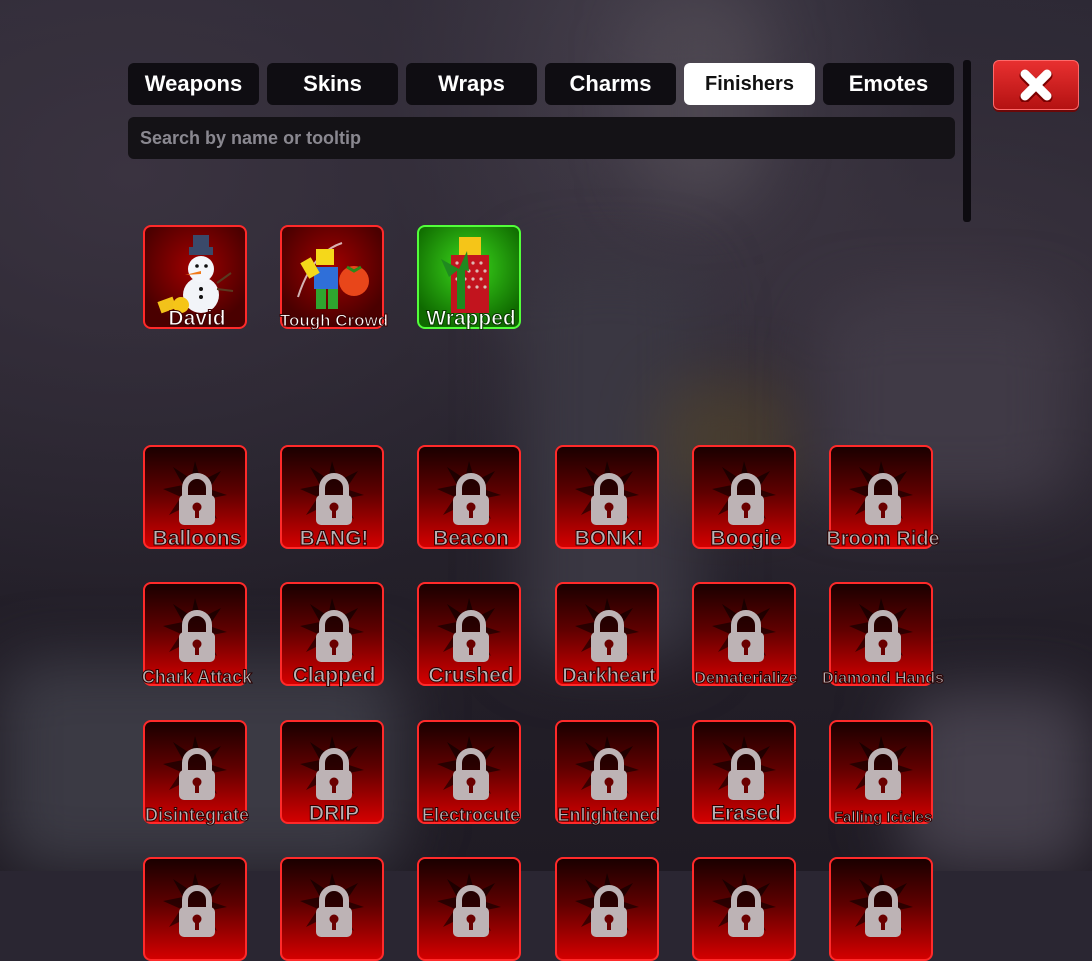 The height and width of the screenshot is (961, 1092). I want to click on locked-finisher-tile: Balloons, so click(195, 498).